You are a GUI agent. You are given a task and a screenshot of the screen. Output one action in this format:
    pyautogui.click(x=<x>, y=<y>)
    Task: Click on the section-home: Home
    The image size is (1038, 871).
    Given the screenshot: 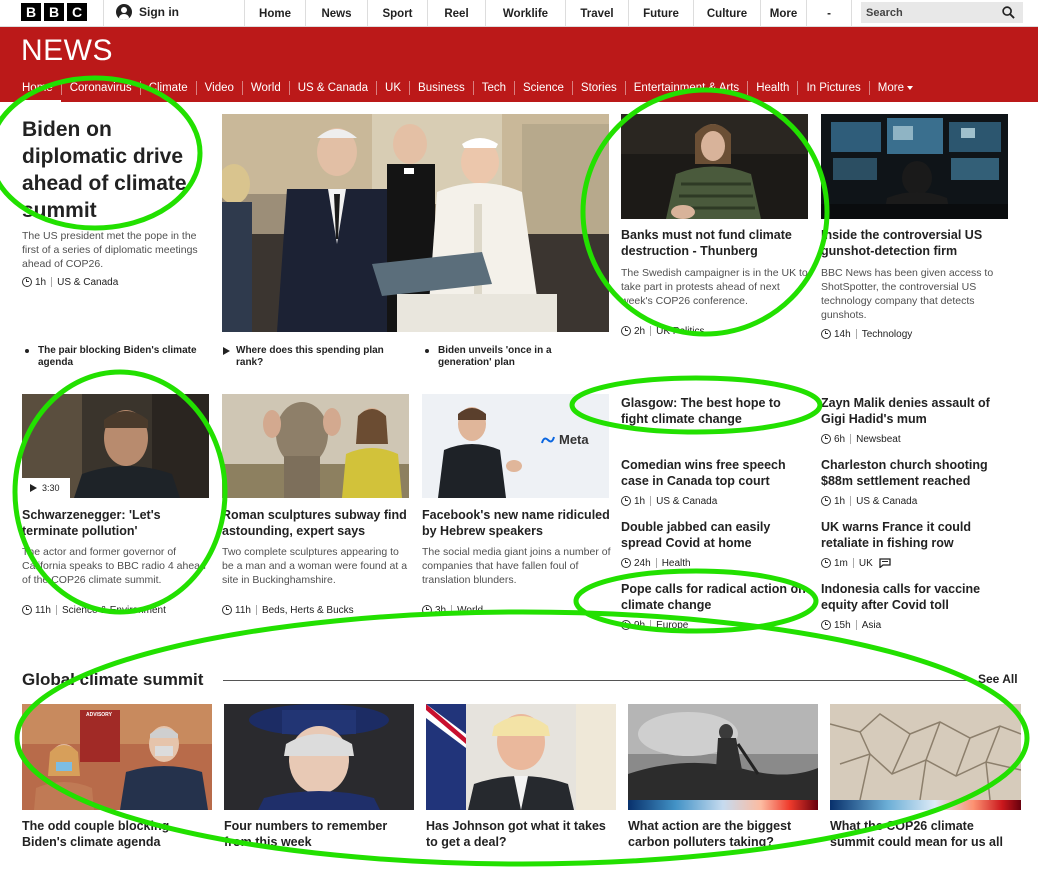 What is the action you would take?
    pyautogui.click(x=41, y=92)
    